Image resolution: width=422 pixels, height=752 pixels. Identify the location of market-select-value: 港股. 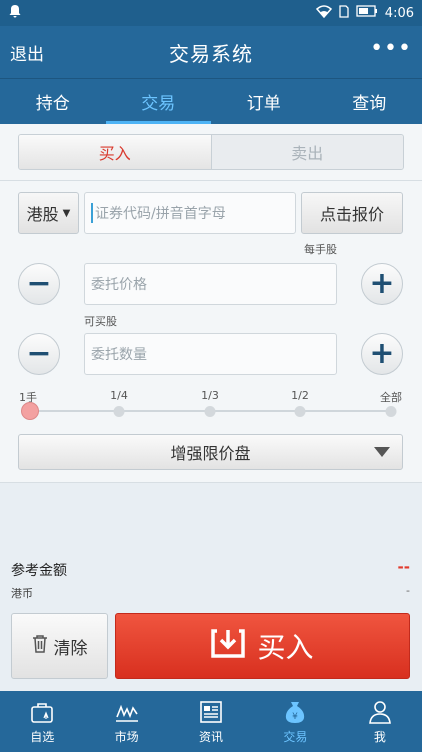
(42, 214).